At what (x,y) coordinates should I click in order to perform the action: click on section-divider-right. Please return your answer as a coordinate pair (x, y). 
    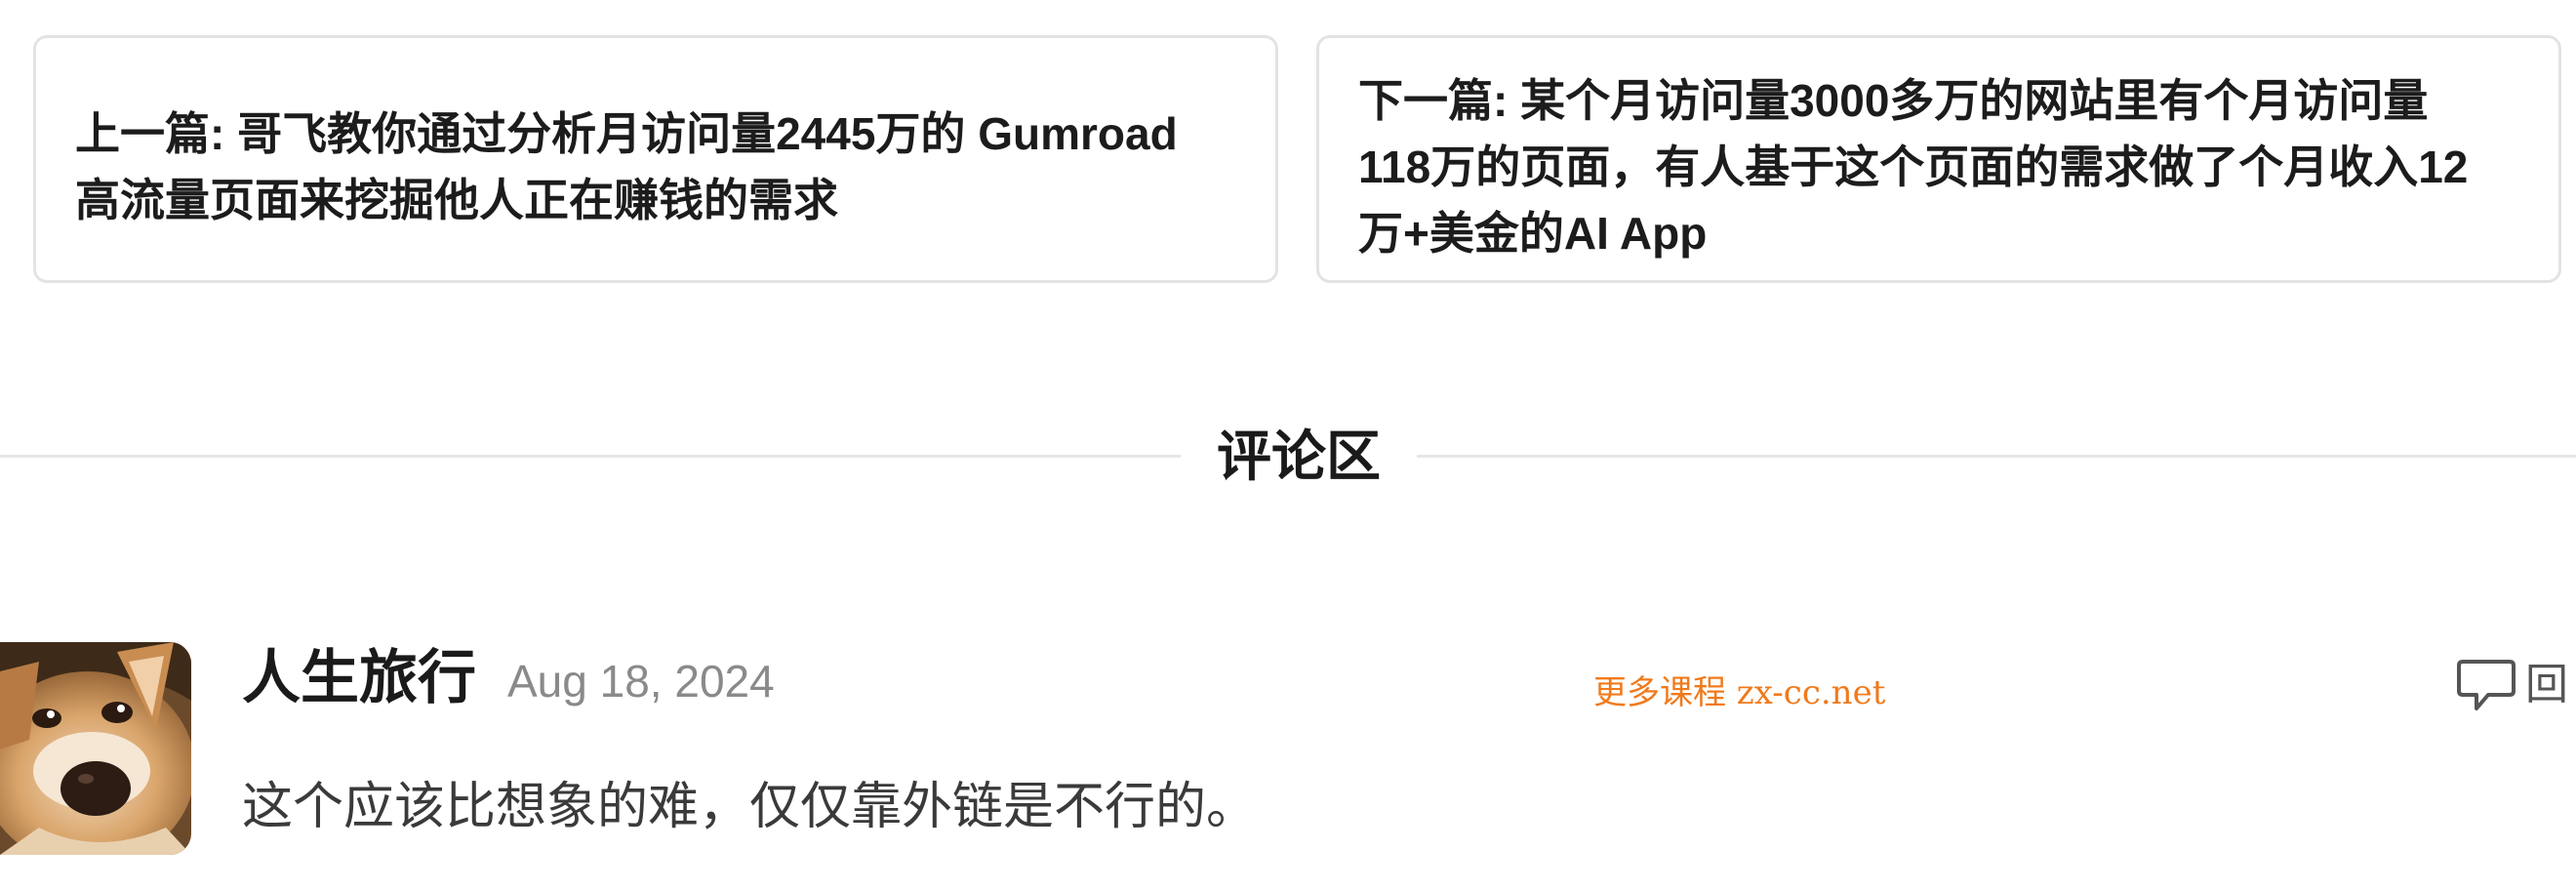
    Looking at the image, I should click on (1996, 456).